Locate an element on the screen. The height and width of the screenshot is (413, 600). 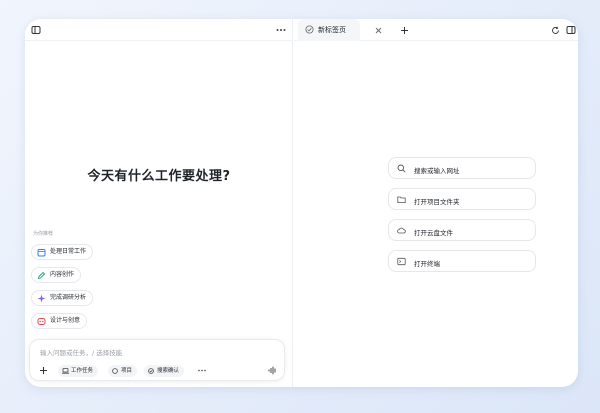
tab-new-tab: 新标签页 is located at coordinates (329, 30).